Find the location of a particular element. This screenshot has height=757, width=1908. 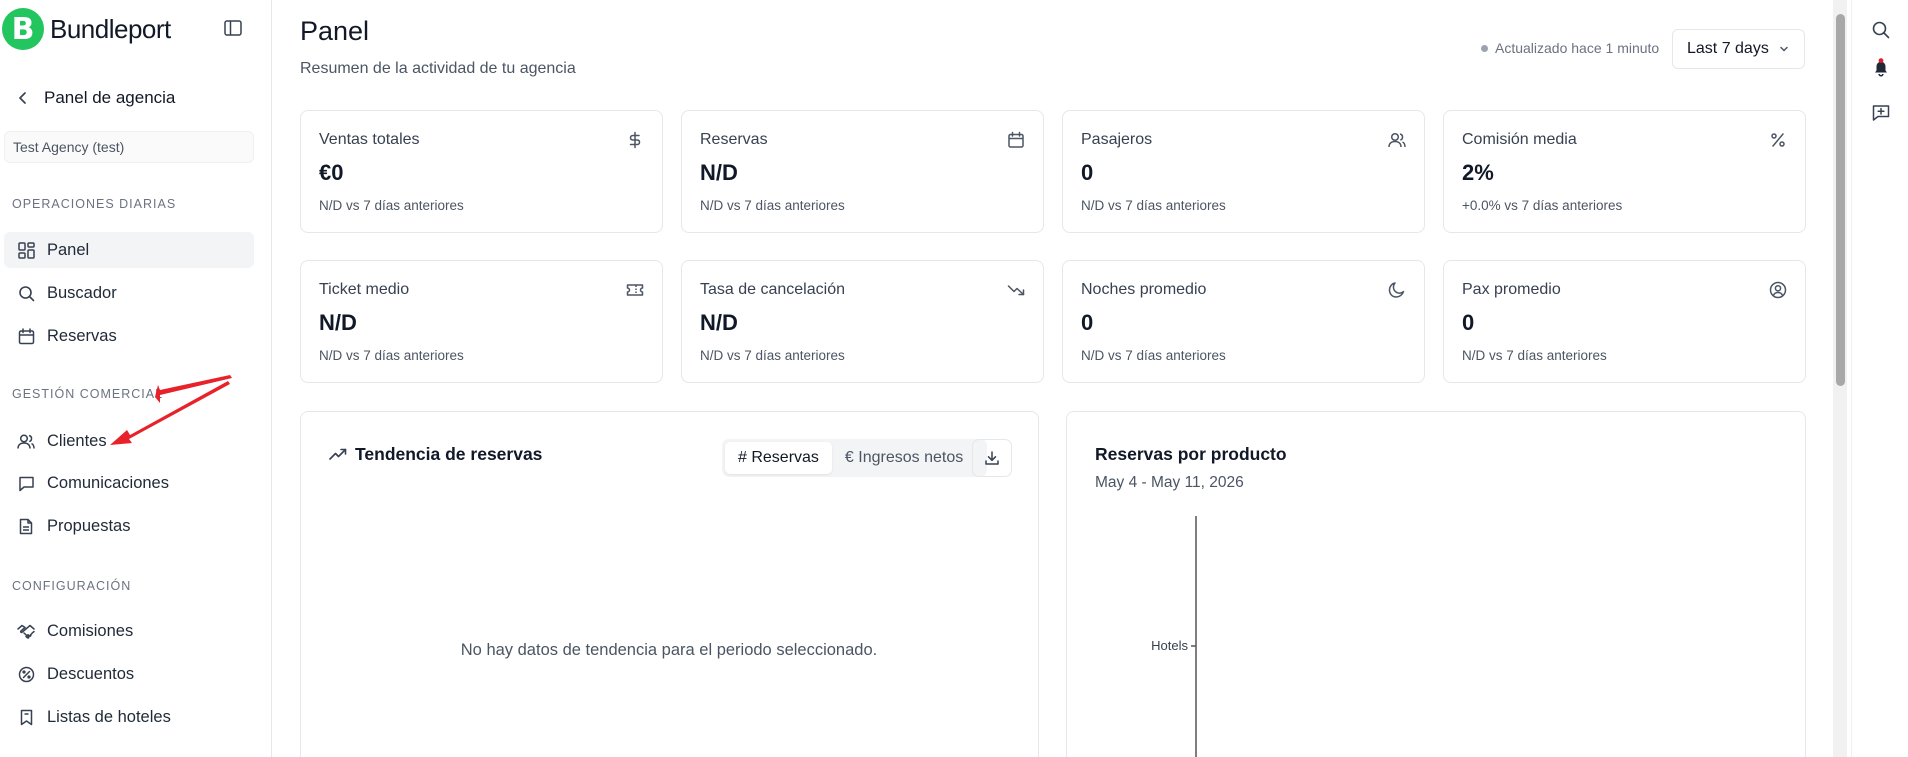

metric-value: 2% is located at coordinates (1478, 172).